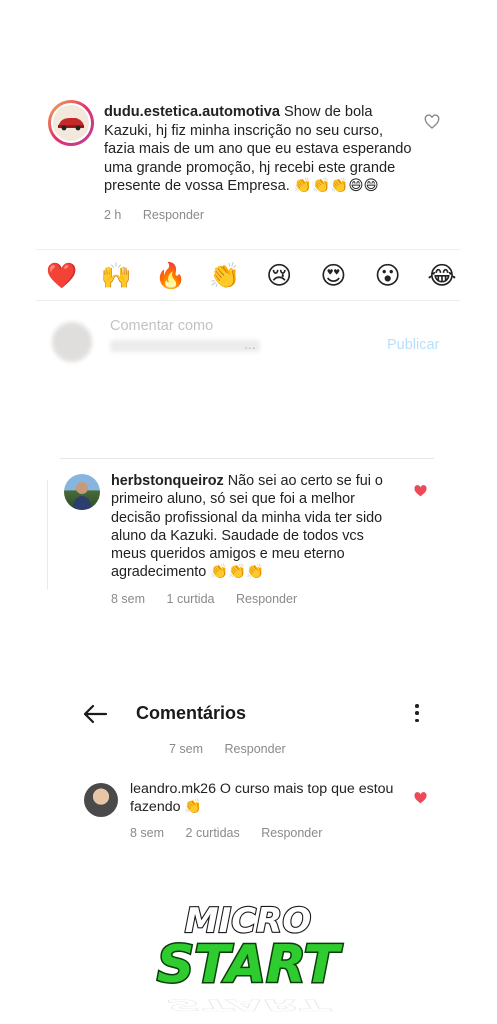 The width and height of the screenshot is (497, 1024). What do you see at coordinates (225, 276) in the screenshot?
I see `clap-emoji-button: 👏` at bounding box center [225, 276].